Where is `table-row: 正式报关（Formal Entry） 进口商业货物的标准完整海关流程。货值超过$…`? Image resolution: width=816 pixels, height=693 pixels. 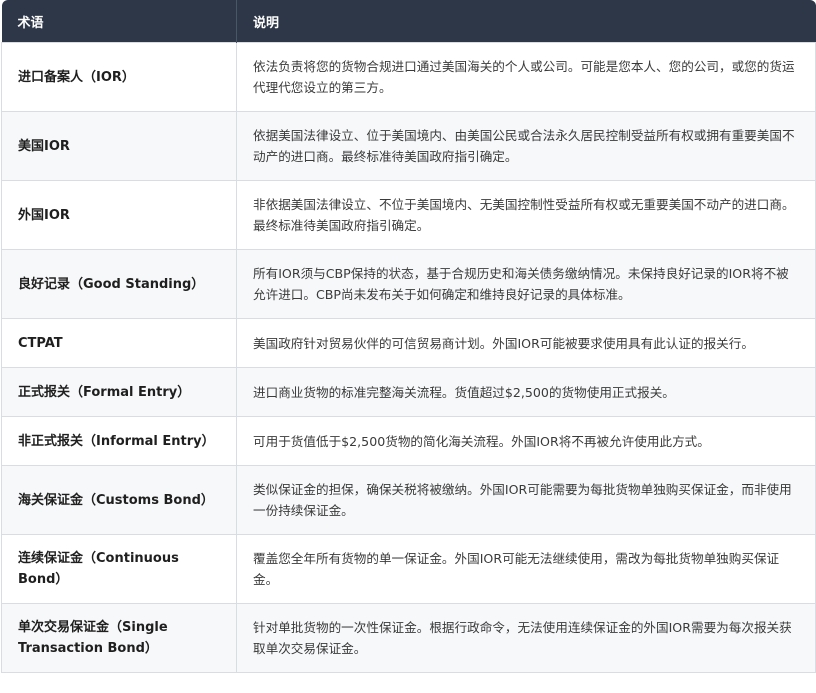 table-row: 正式报关（Formal Entry） 进口商业货物的标准完整海关流程。货值超过$… is located at coordinates (408, 392).